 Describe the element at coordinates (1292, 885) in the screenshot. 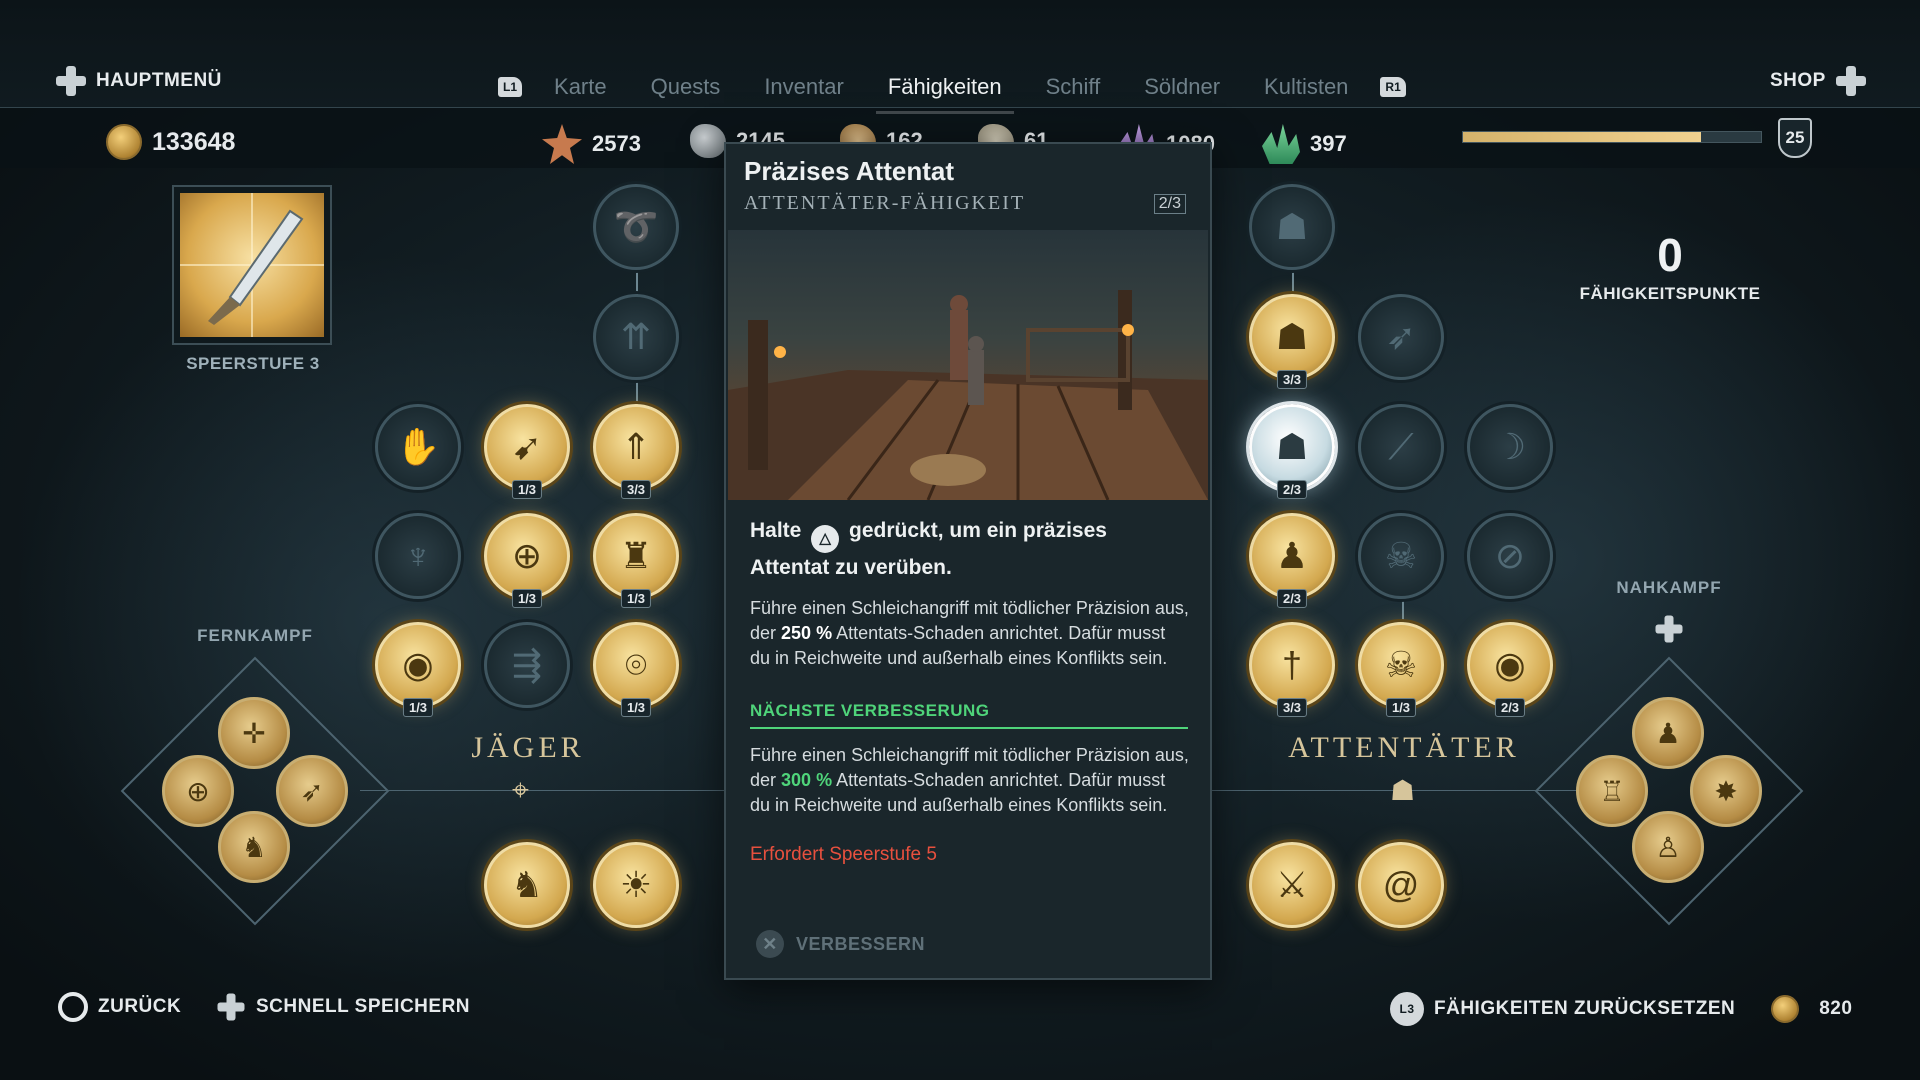

I see `ability-swords: ⚔` at that location.